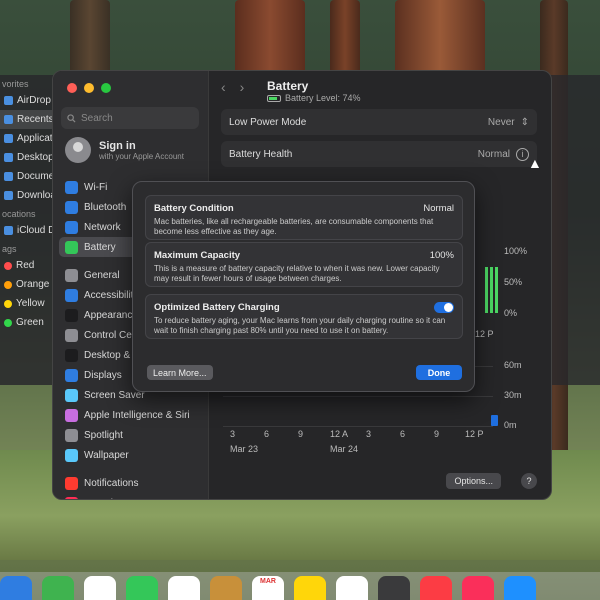 The image size is (600, 600). I want to click on low-power-mode-label: Low Power Mode, so click(268, 122).